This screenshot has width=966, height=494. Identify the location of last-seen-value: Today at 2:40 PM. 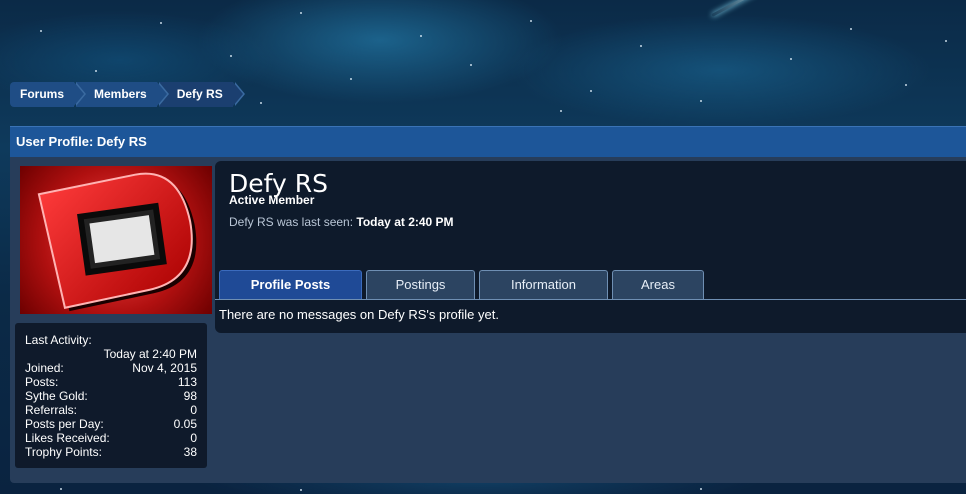
(405, 222).